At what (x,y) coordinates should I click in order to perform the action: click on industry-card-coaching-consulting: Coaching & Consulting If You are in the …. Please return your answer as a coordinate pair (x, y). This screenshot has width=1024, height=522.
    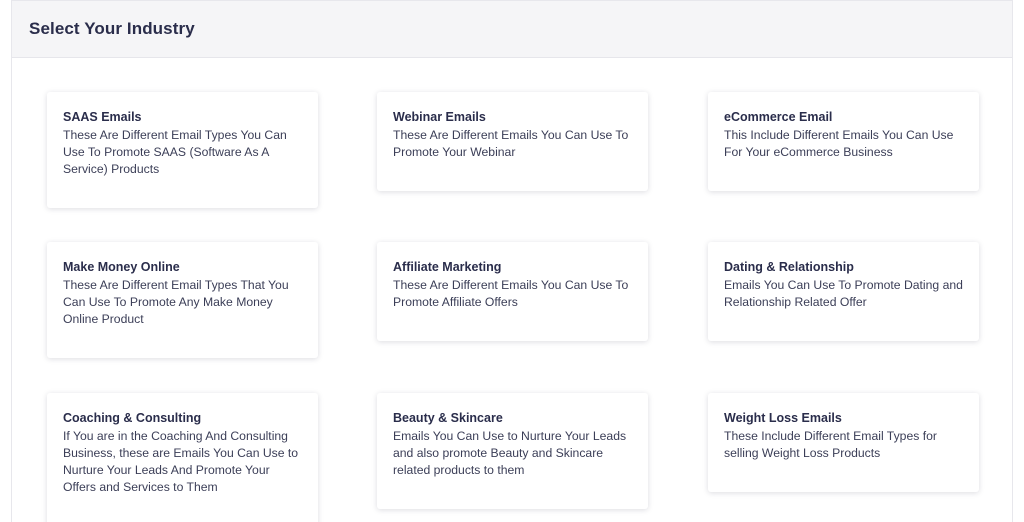
    Looking at the image, I should click on (182, 457).